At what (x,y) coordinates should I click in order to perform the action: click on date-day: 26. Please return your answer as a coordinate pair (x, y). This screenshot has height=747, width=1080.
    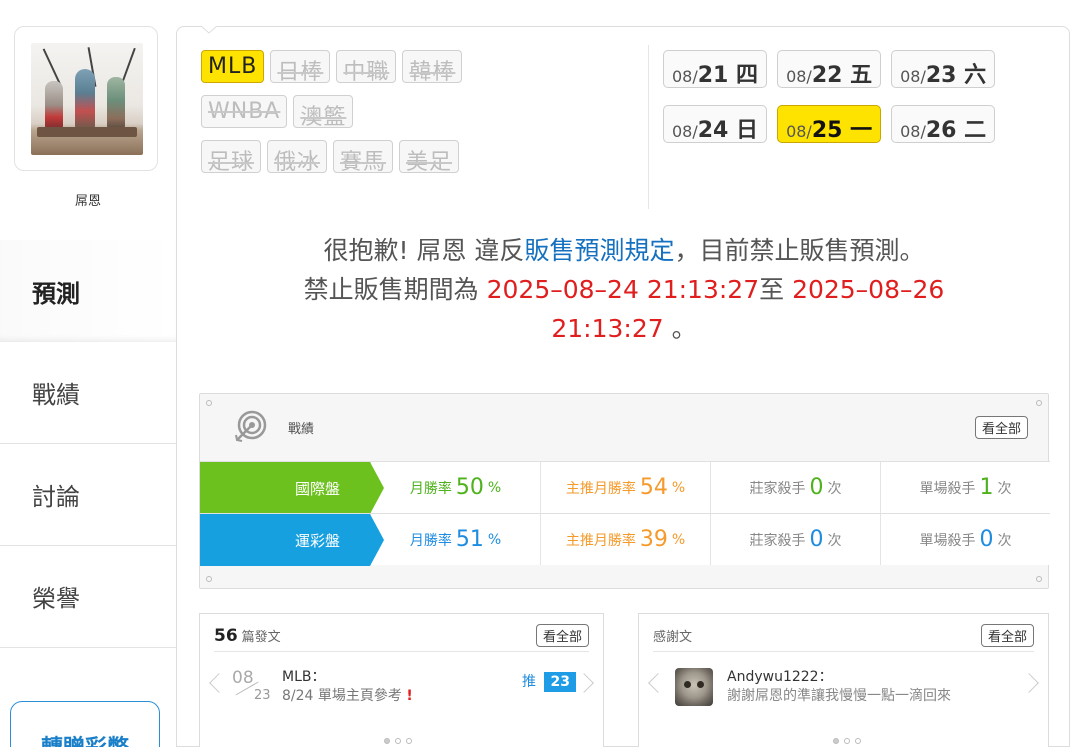
    Looking at the image, I should click on (941, 130).